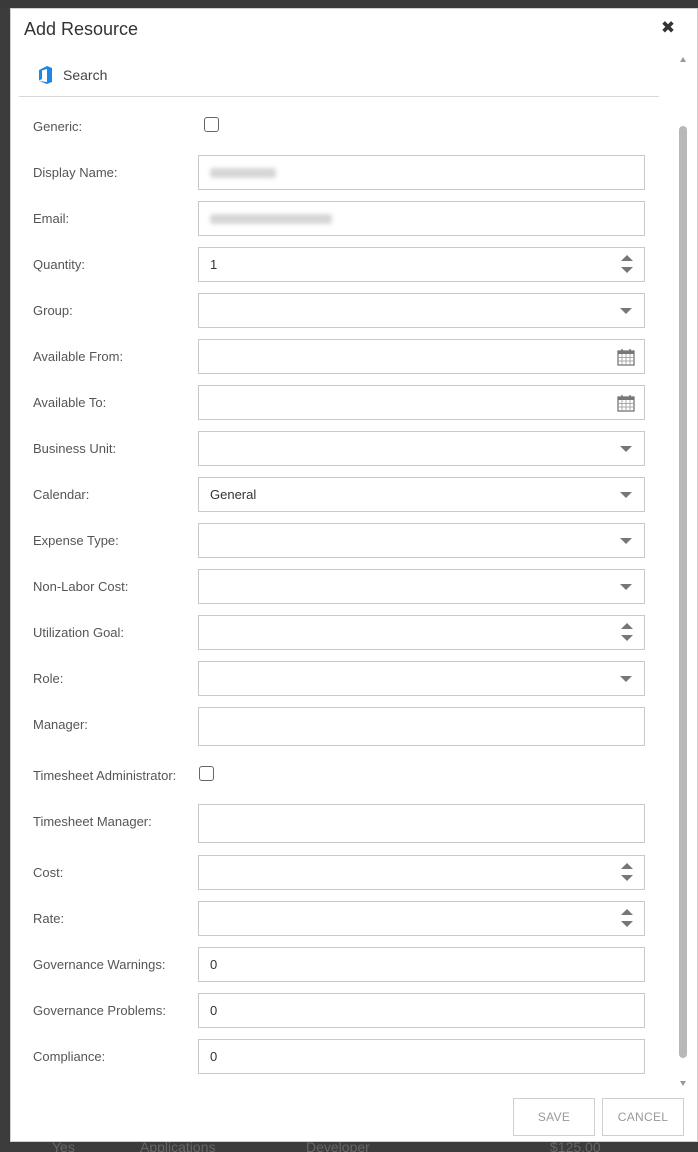  I want to click on search-row: Search, so click(339, 79).